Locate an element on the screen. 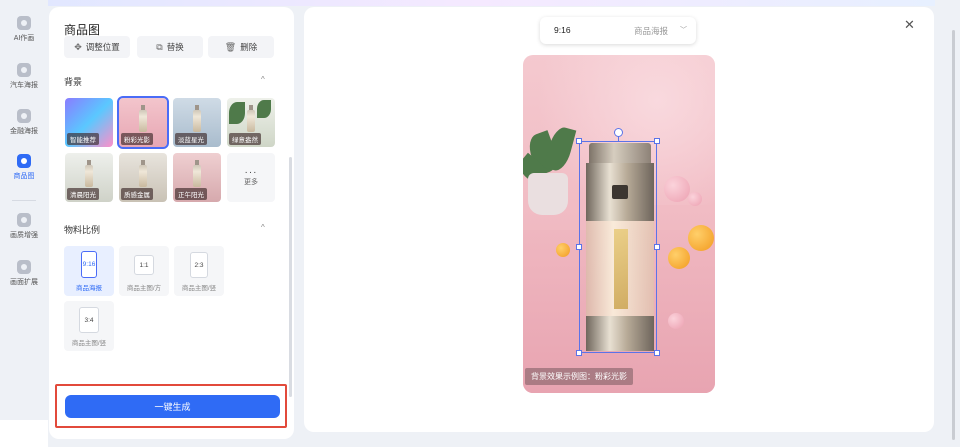 The width and height of the screenshot is (960, 447). bg-thumb-green: 绿意盎然 is located at coordinates (251, 122).